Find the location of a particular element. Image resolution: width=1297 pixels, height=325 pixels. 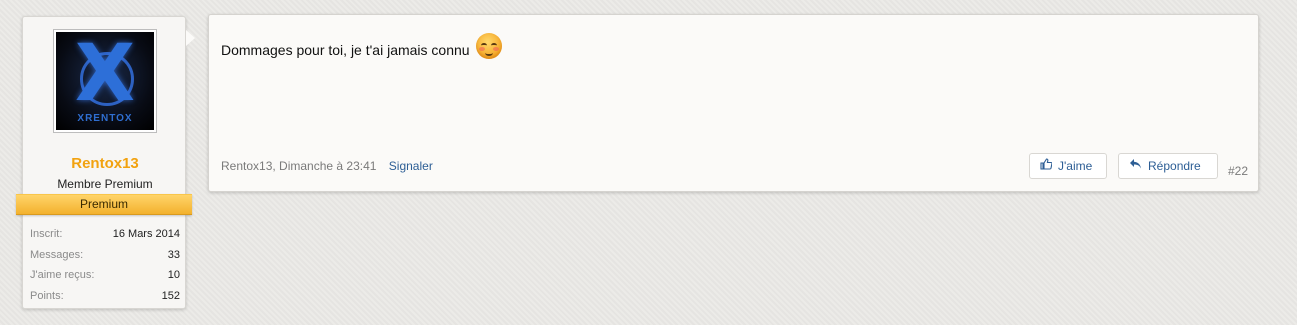

message-content: Dommages pour toi, je t'ai jamais connu is located at coordinates (361, 48).